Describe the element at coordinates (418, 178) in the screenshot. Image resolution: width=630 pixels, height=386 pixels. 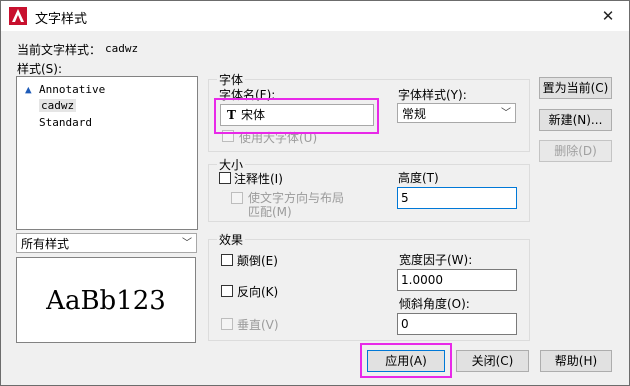
I see `height-label: 高度(T)` at that location.